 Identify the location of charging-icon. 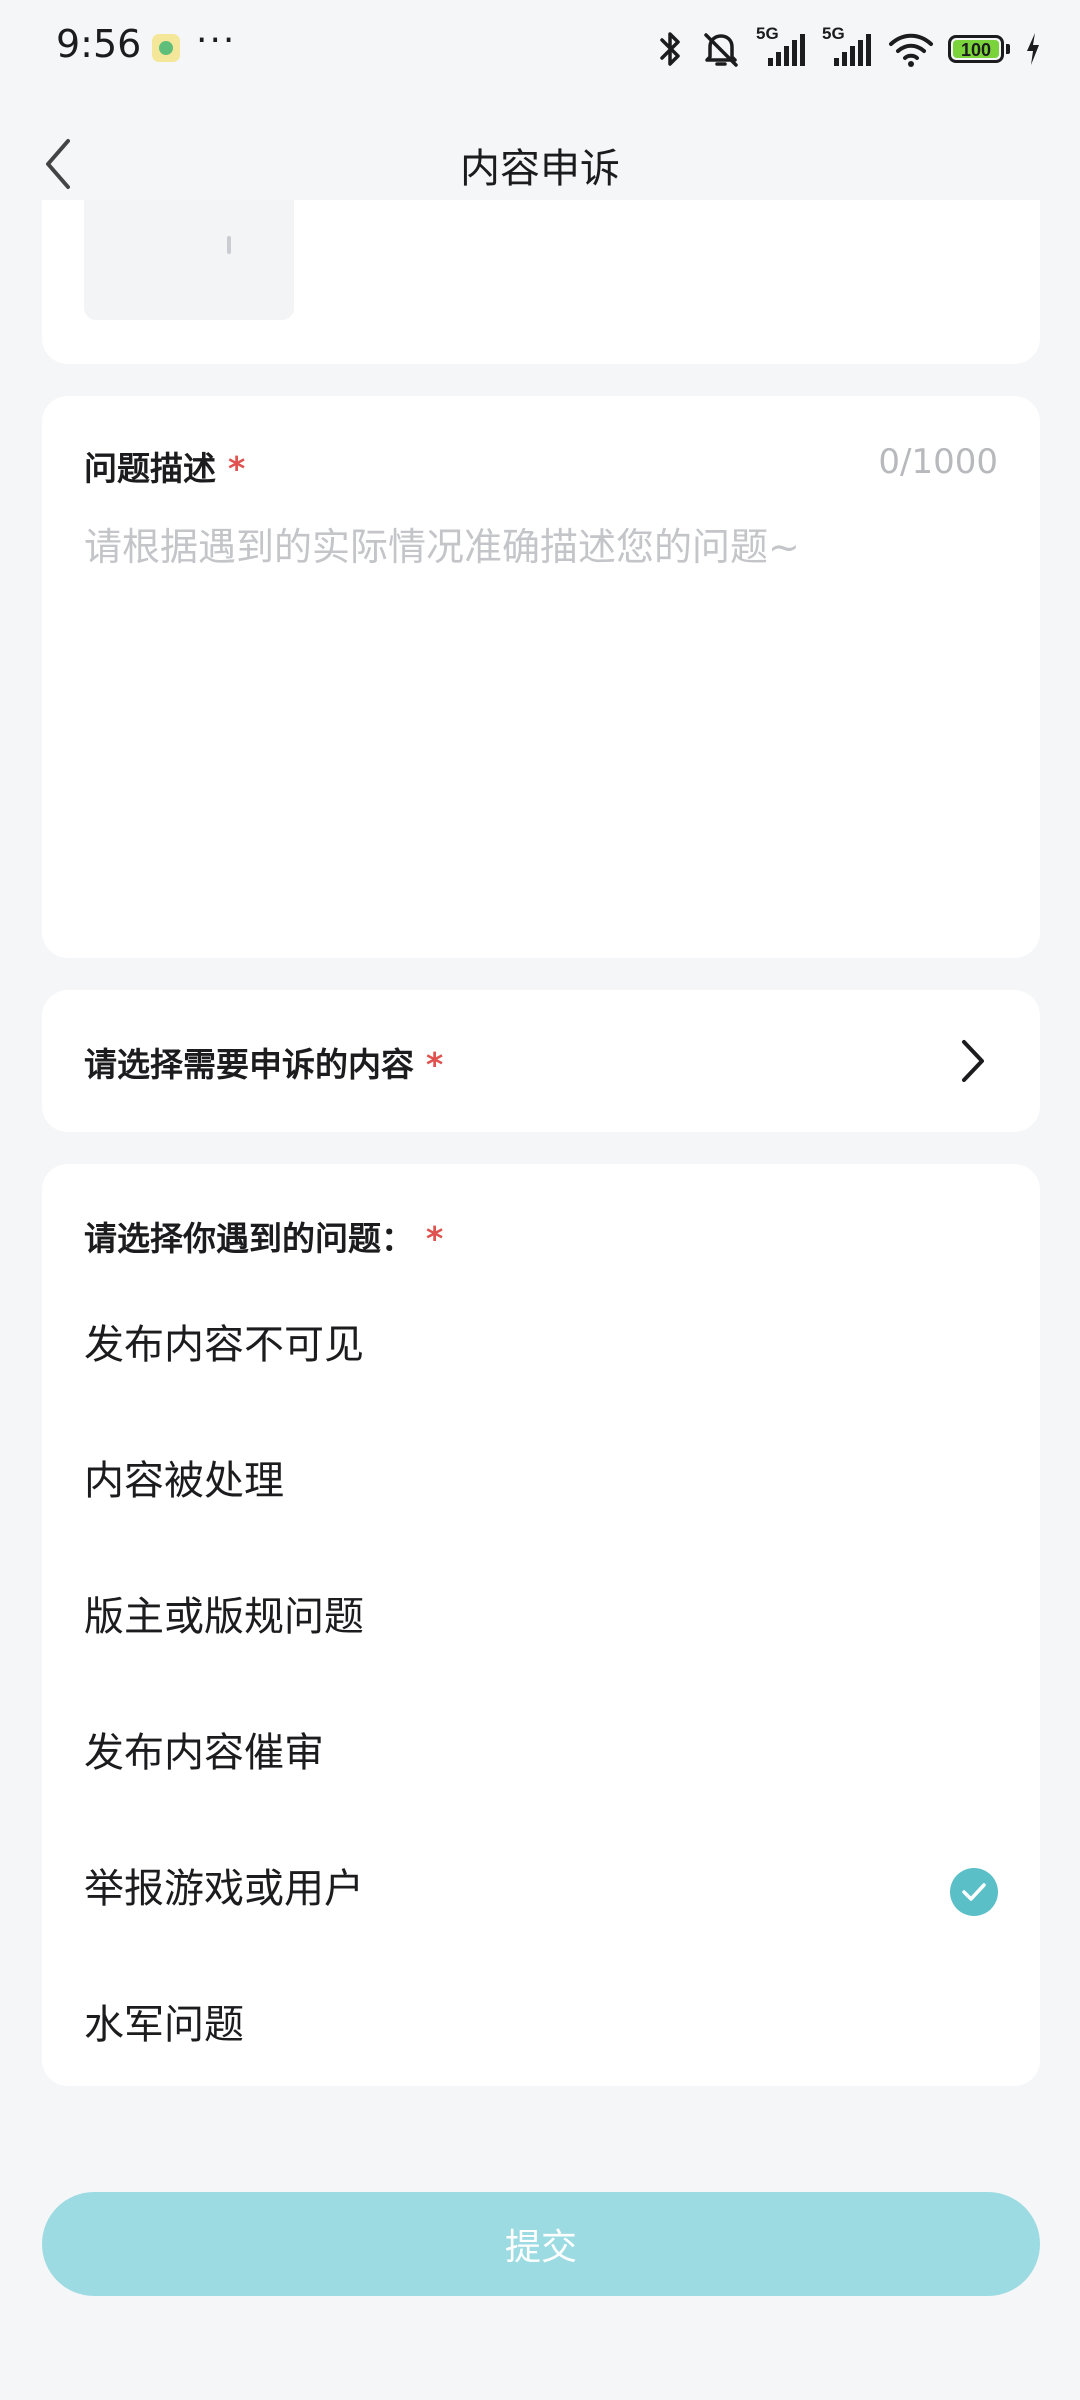
(1033, 49).